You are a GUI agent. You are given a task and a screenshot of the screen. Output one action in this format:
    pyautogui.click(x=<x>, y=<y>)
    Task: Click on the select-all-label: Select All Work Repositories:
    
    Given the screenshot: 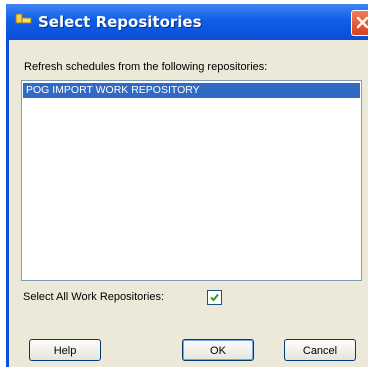 What is the action you would take?
    pyautogui.click(x=94, y=297)
    